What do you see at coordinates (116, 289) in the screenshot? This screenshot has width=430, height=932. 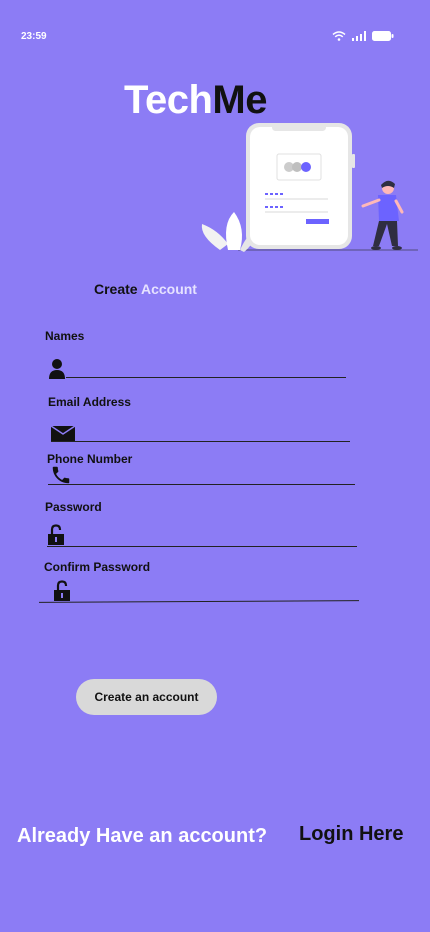 I see `heading-create: Create` at bounding box center [116, 289].